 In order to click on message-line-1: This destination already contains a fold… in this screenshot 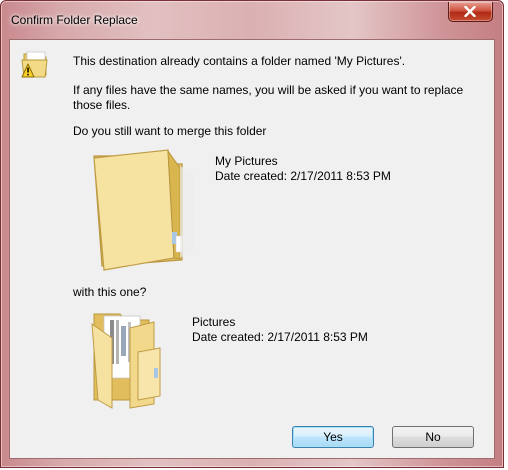, I will do `click(239, 61)`.